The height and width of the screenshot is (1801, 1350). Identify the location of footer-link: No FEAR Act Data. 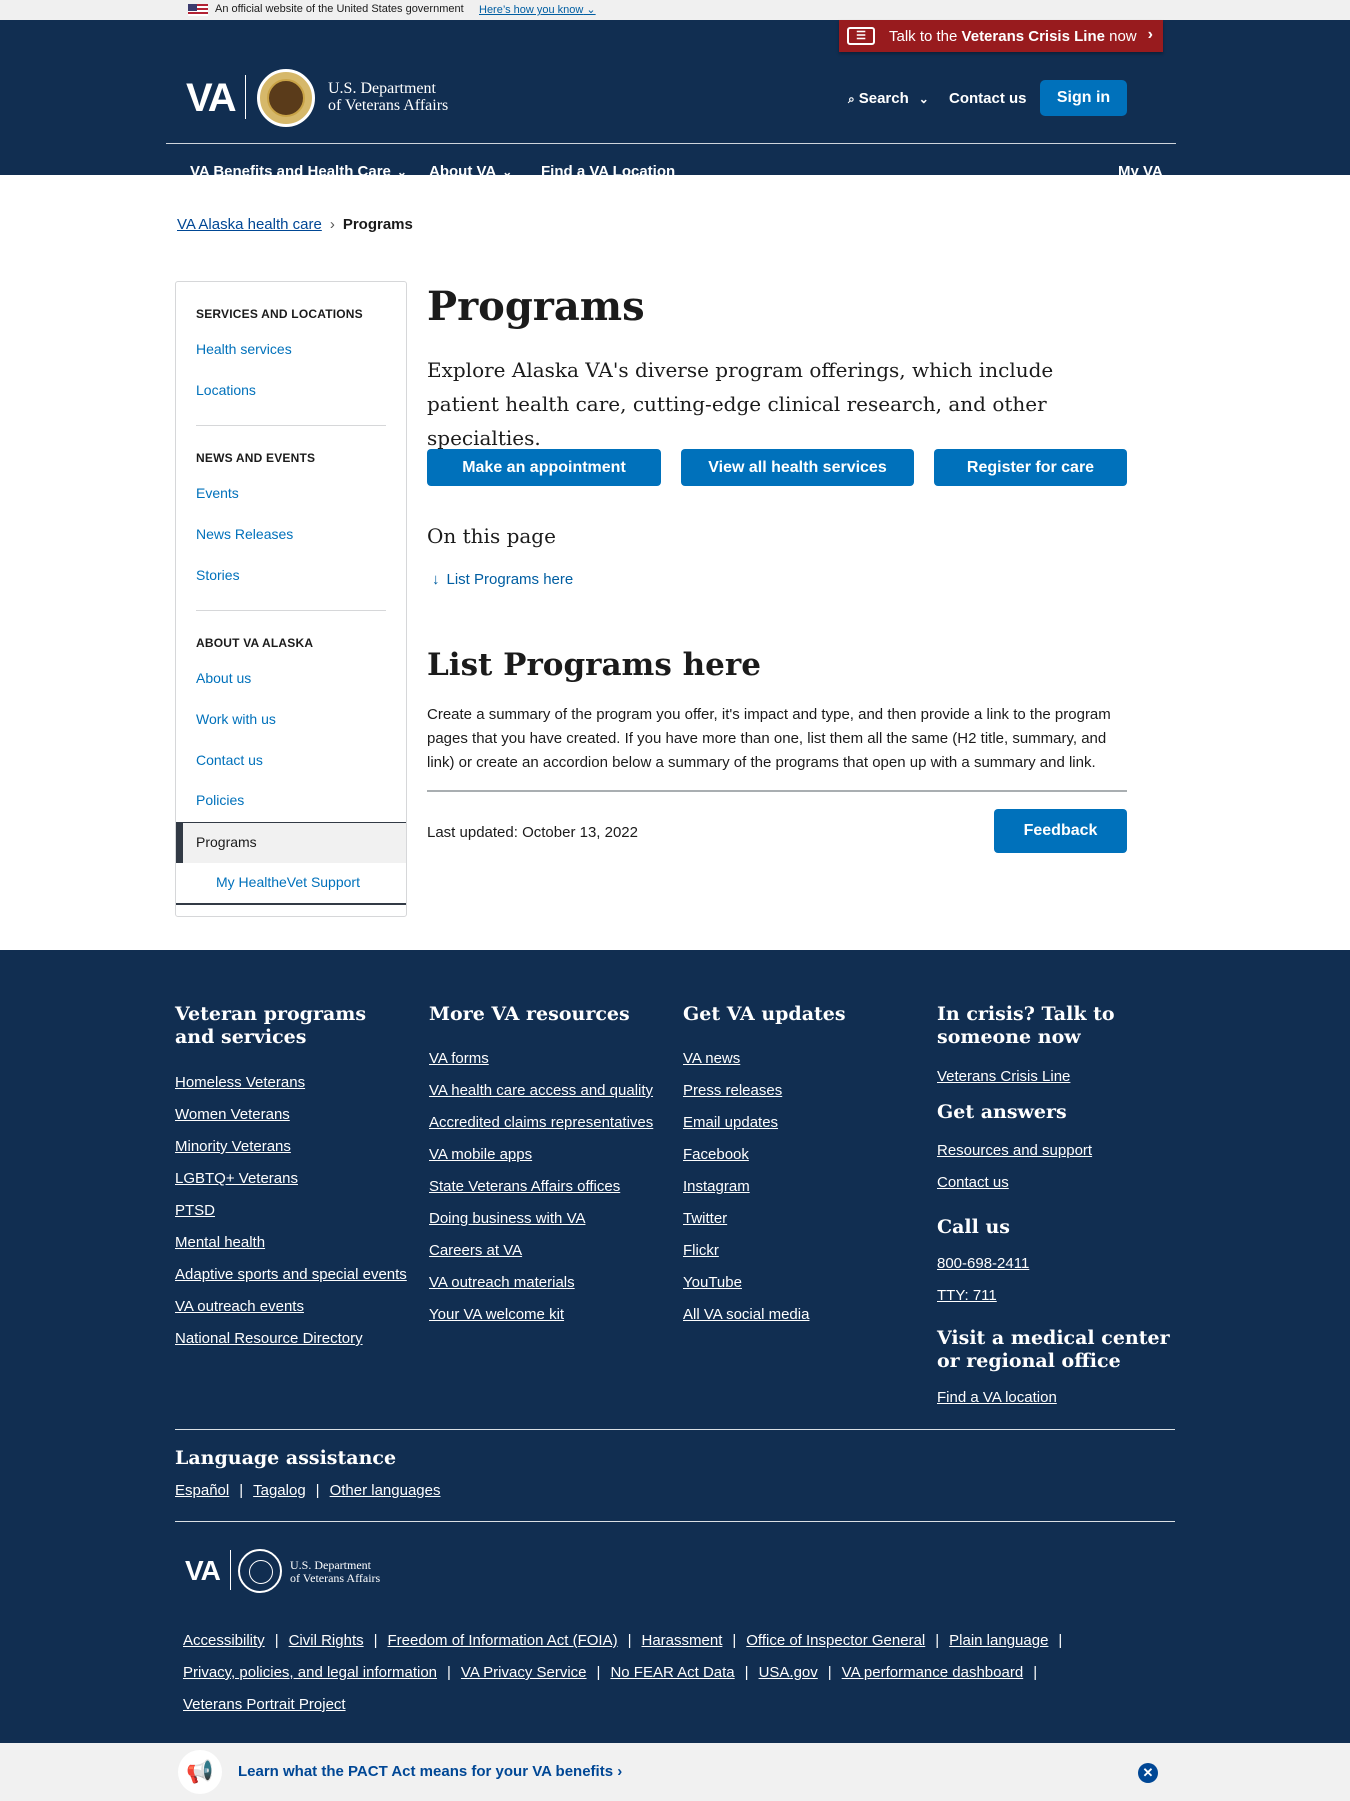
(672, 1672).